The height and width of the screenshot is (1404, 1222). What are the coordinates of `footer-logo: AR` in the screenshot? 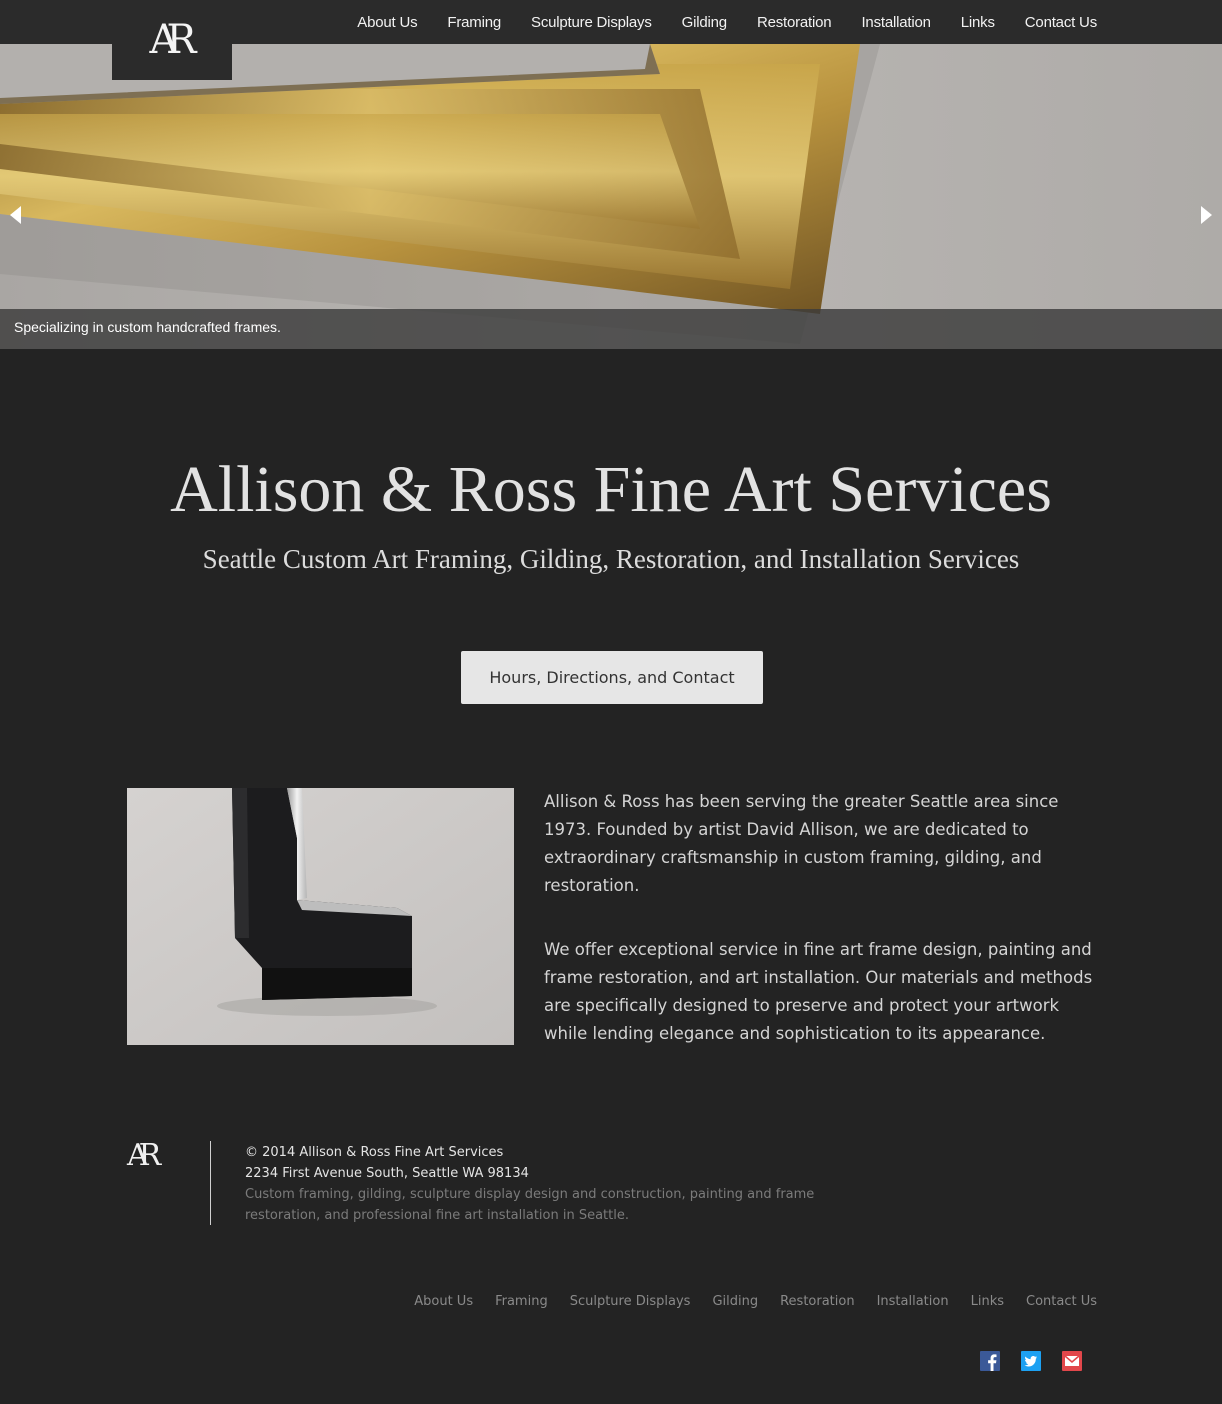 It's located at (157, 1158).